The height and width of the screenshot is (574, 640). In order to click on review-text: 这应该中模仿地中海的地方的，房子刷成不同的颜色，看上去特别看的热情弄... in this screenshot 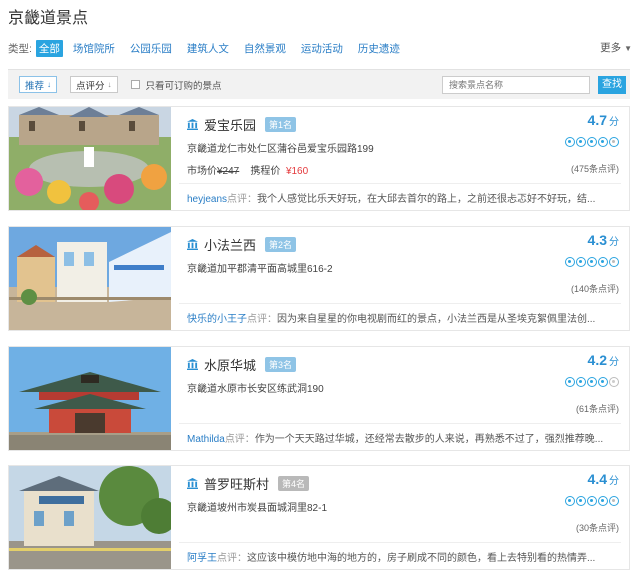, I will do `click(421, 558)`.